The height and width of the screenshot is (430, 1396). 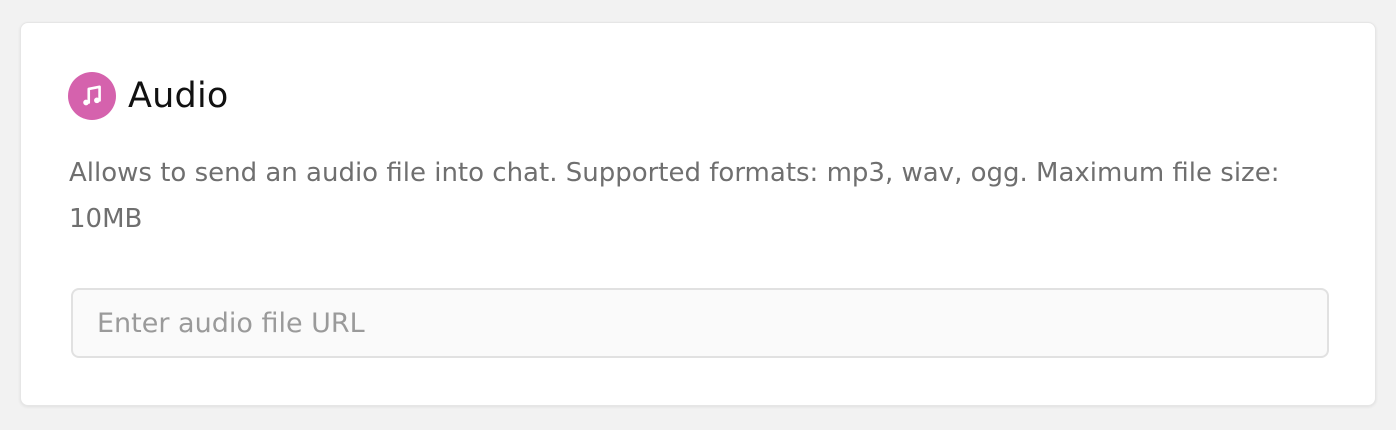 What do you see at coordinates (178, 96) in the screenshot?
I see `widget-title: Audio` at bounding box center [178, 96].